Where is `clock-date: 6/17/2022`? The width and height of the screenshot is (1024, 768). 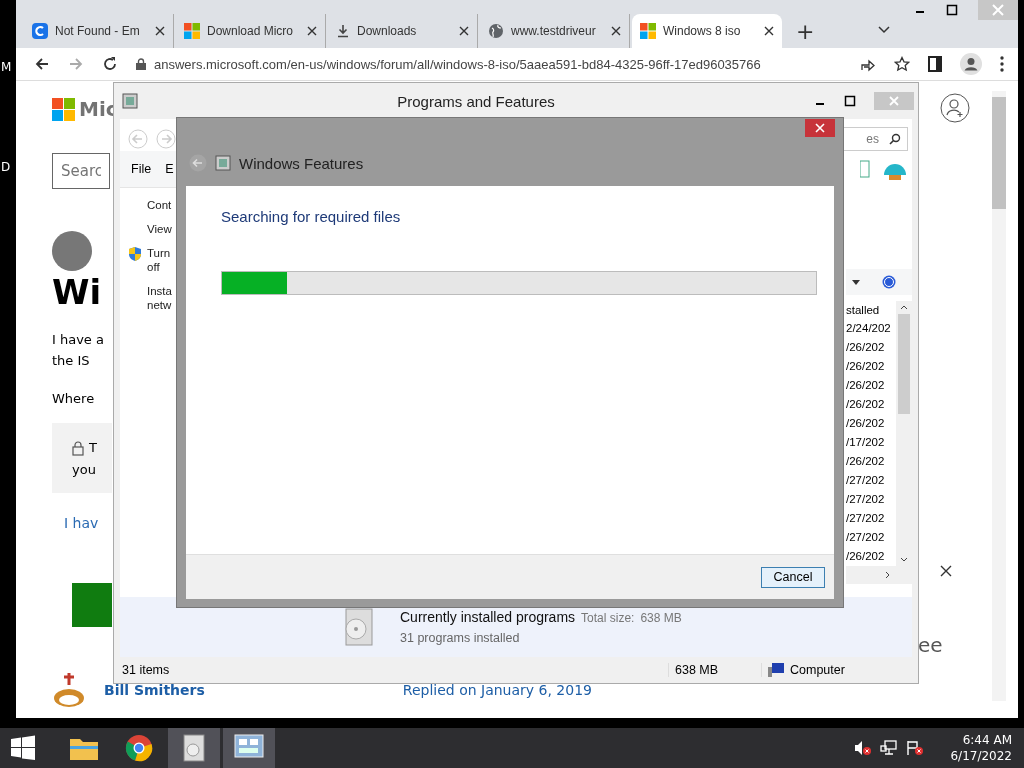 clock-date: 6/17/2022 is located at coordinates (981, 756).